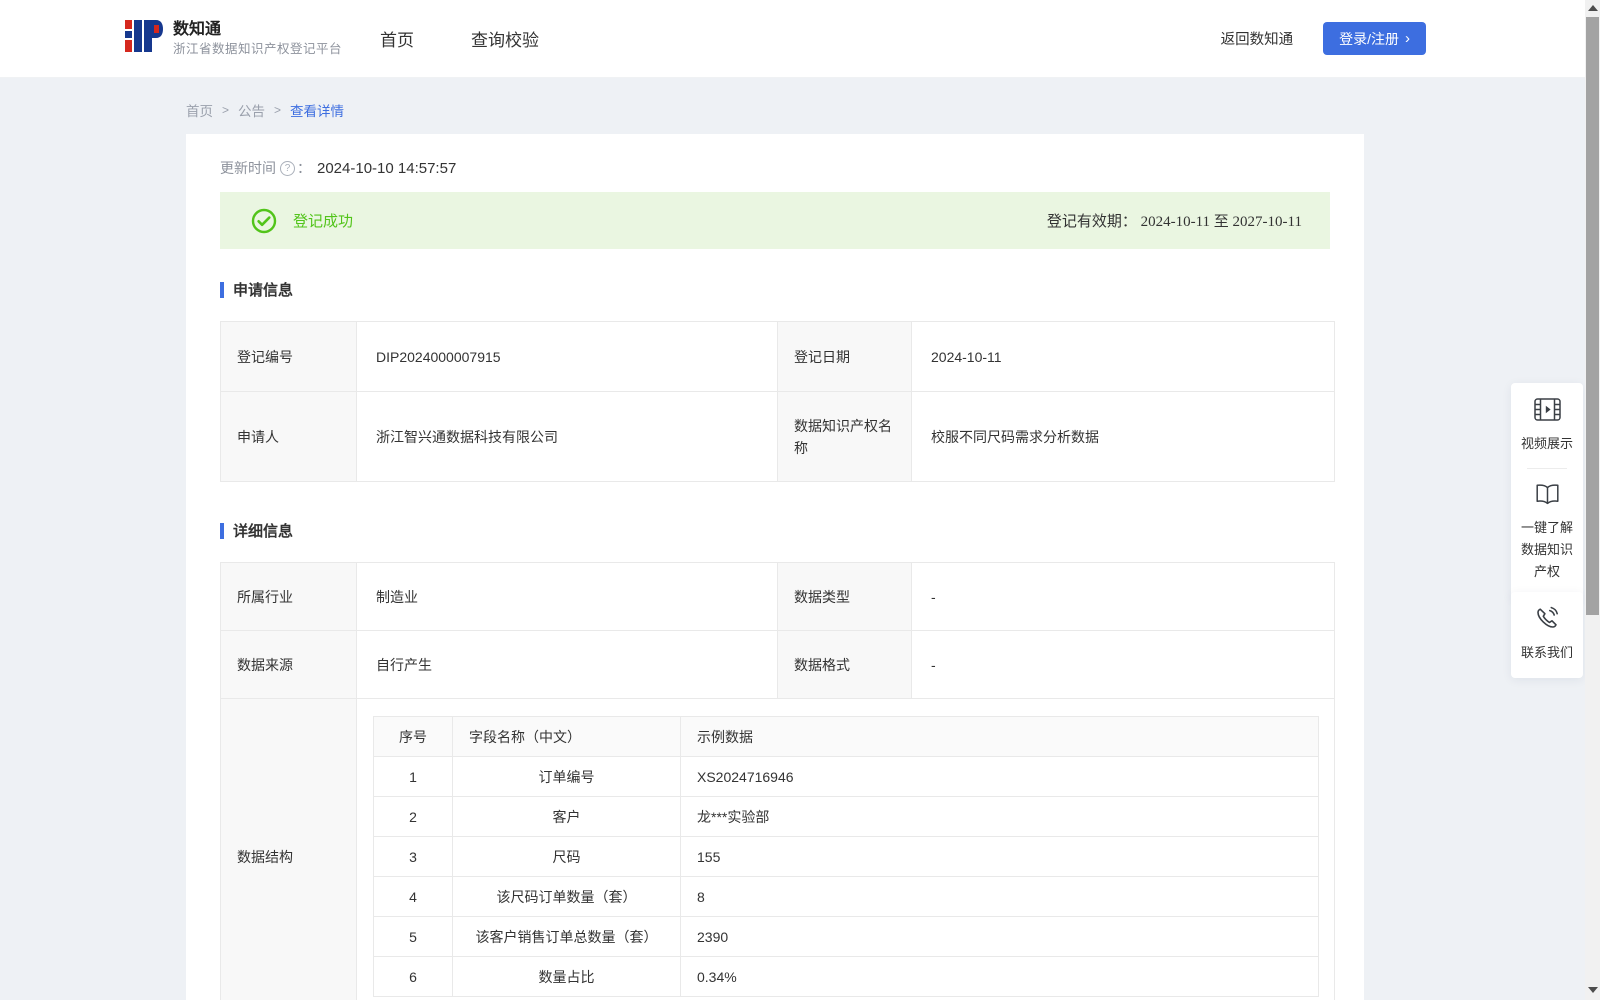 This screenshot has width=1600, height=1000. What do you see at coordinates (1123, 664) in the screenshot?
I see `data-format-value: -` at bounding box center [1123, 664].